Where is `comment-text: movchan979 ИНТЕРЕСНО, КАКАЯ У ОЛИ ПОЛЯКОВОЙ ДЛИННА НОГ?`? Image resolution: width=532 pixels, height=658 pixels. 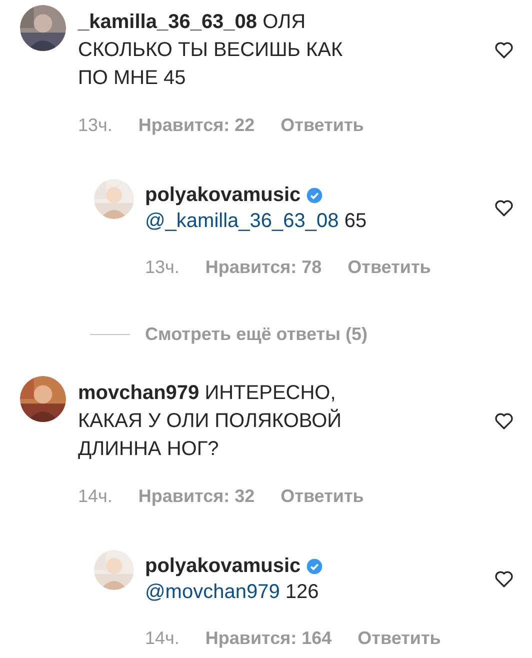
comment-text: movchan979 ИНТЕРЕСНО, КАКАЯ У ОЛИ ПОЛЯКОВОЙ ДЛИННА НОГ? is located at coordinates (210, 421).